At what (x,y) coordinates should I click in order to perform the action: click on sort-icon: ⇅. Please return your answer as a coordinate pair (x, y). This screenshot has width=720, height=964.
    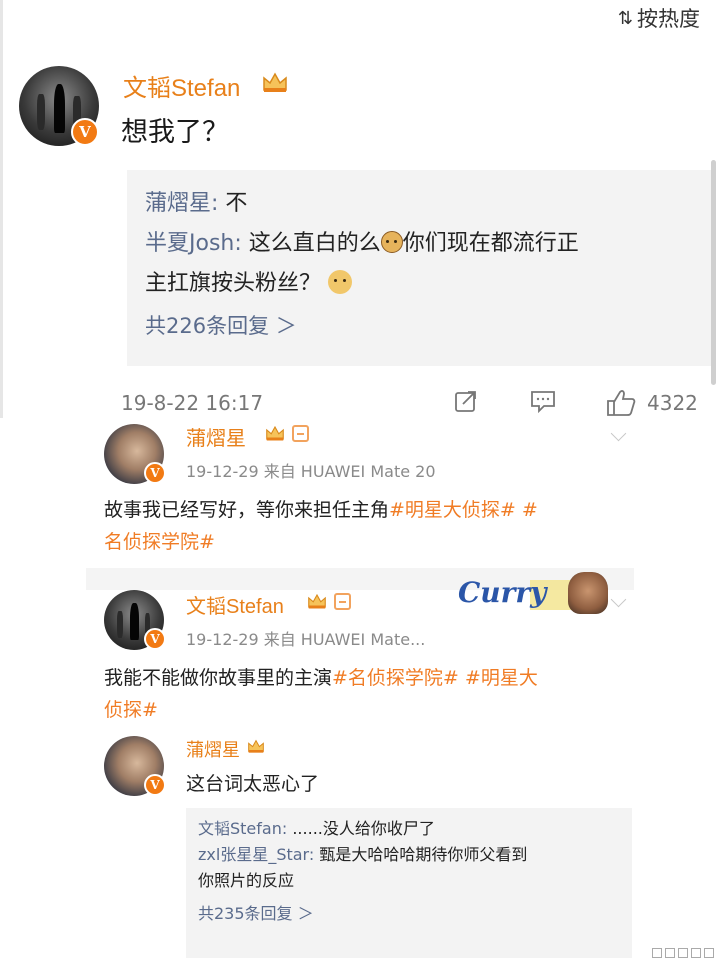
    Looking at the image, I should click on (625, 18).